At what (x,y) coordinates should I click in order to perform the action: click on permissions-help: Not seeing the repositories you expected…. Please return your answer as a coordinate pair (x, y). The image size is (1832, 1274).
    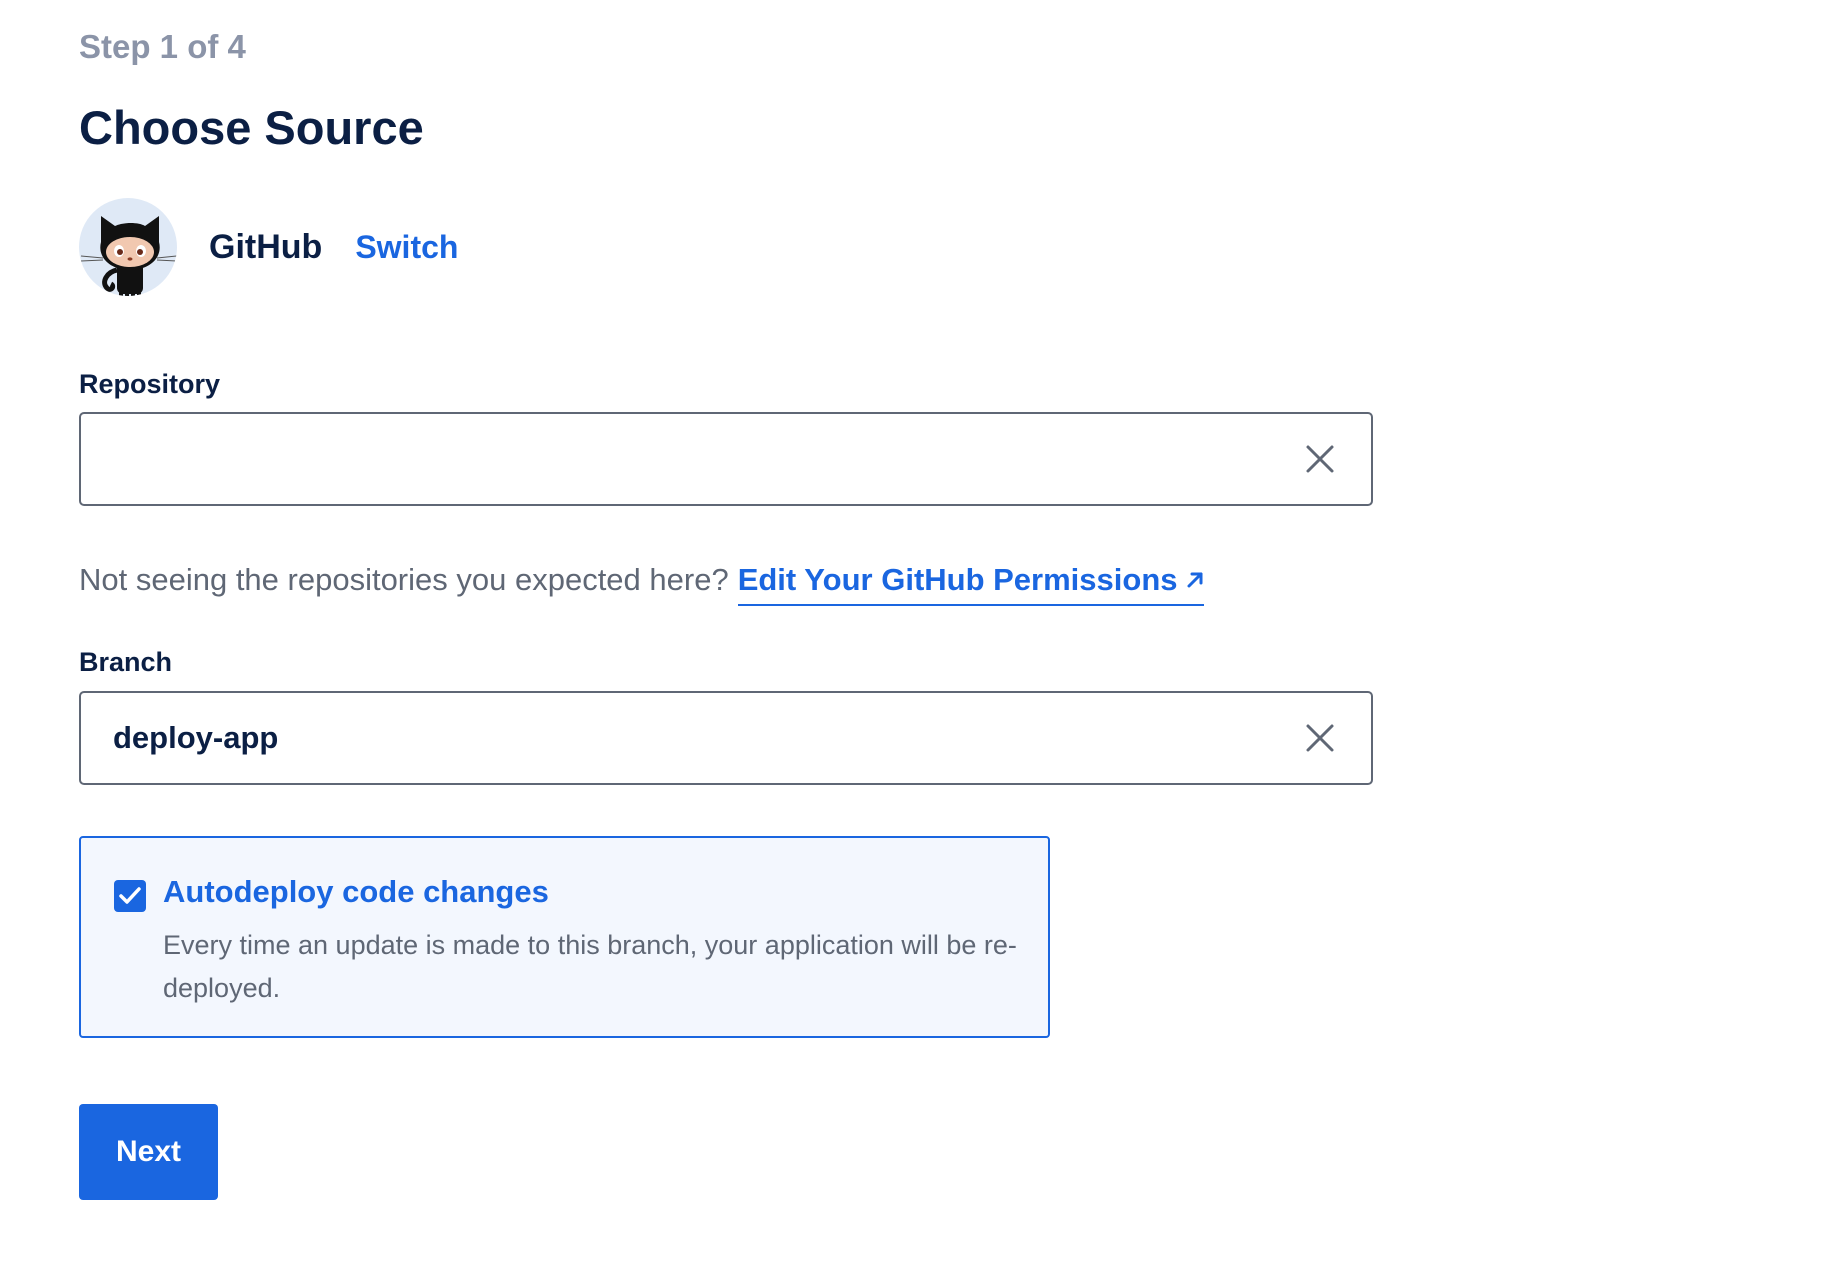
    Looking at the image, I should click on (641, 584).